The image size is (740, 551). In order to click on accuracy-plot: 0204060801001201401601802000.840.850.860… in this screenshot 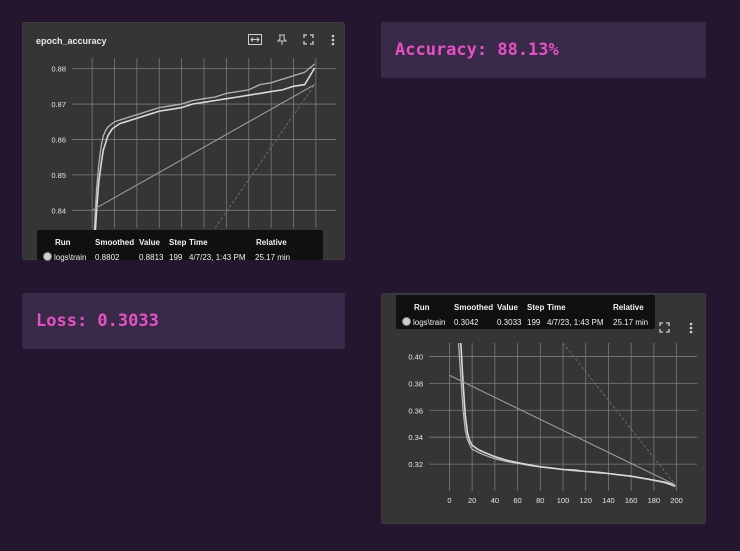, I will do `click(193, 154)`.